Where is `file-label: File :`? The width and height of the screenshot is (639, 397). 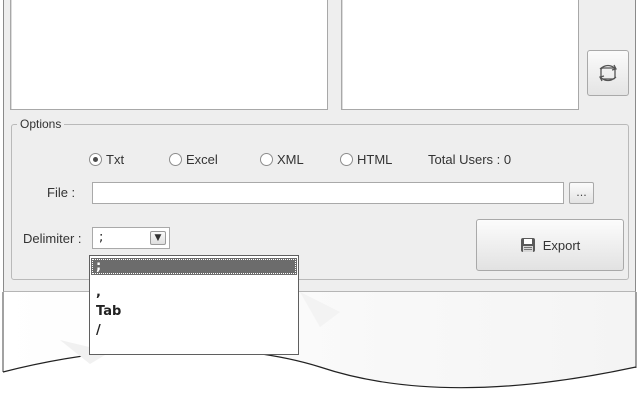
file-label: File : is located at coordinates (61, 192).